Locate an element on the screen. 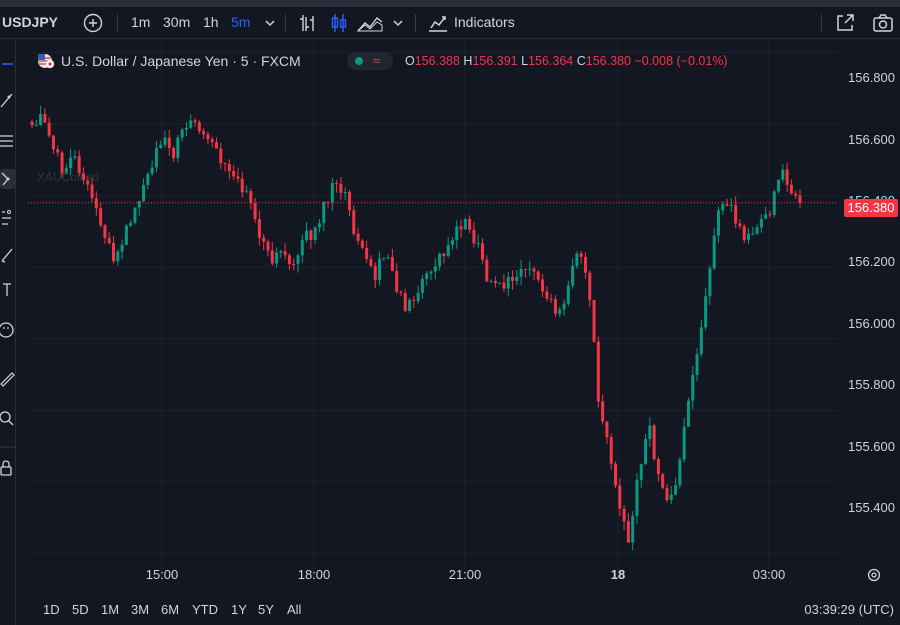  range-all: All is located at coordinates (294, 609).